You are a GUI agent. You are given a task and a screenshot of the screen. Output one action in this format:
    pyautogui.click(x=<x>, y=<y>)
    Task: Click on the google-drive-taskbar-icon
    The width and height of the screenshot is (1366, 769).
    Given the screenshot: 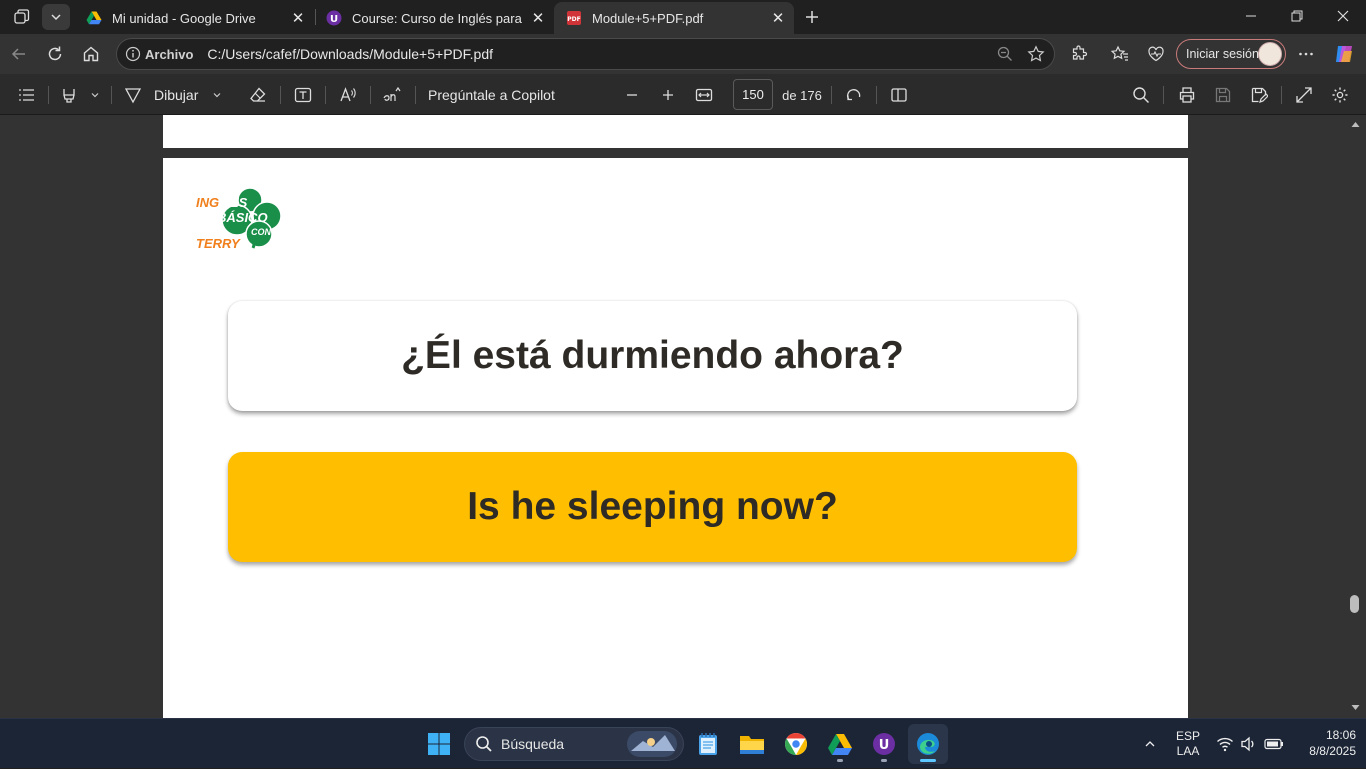 What is the action you would take?
    pyautogui.click(x=840, y=744)
    